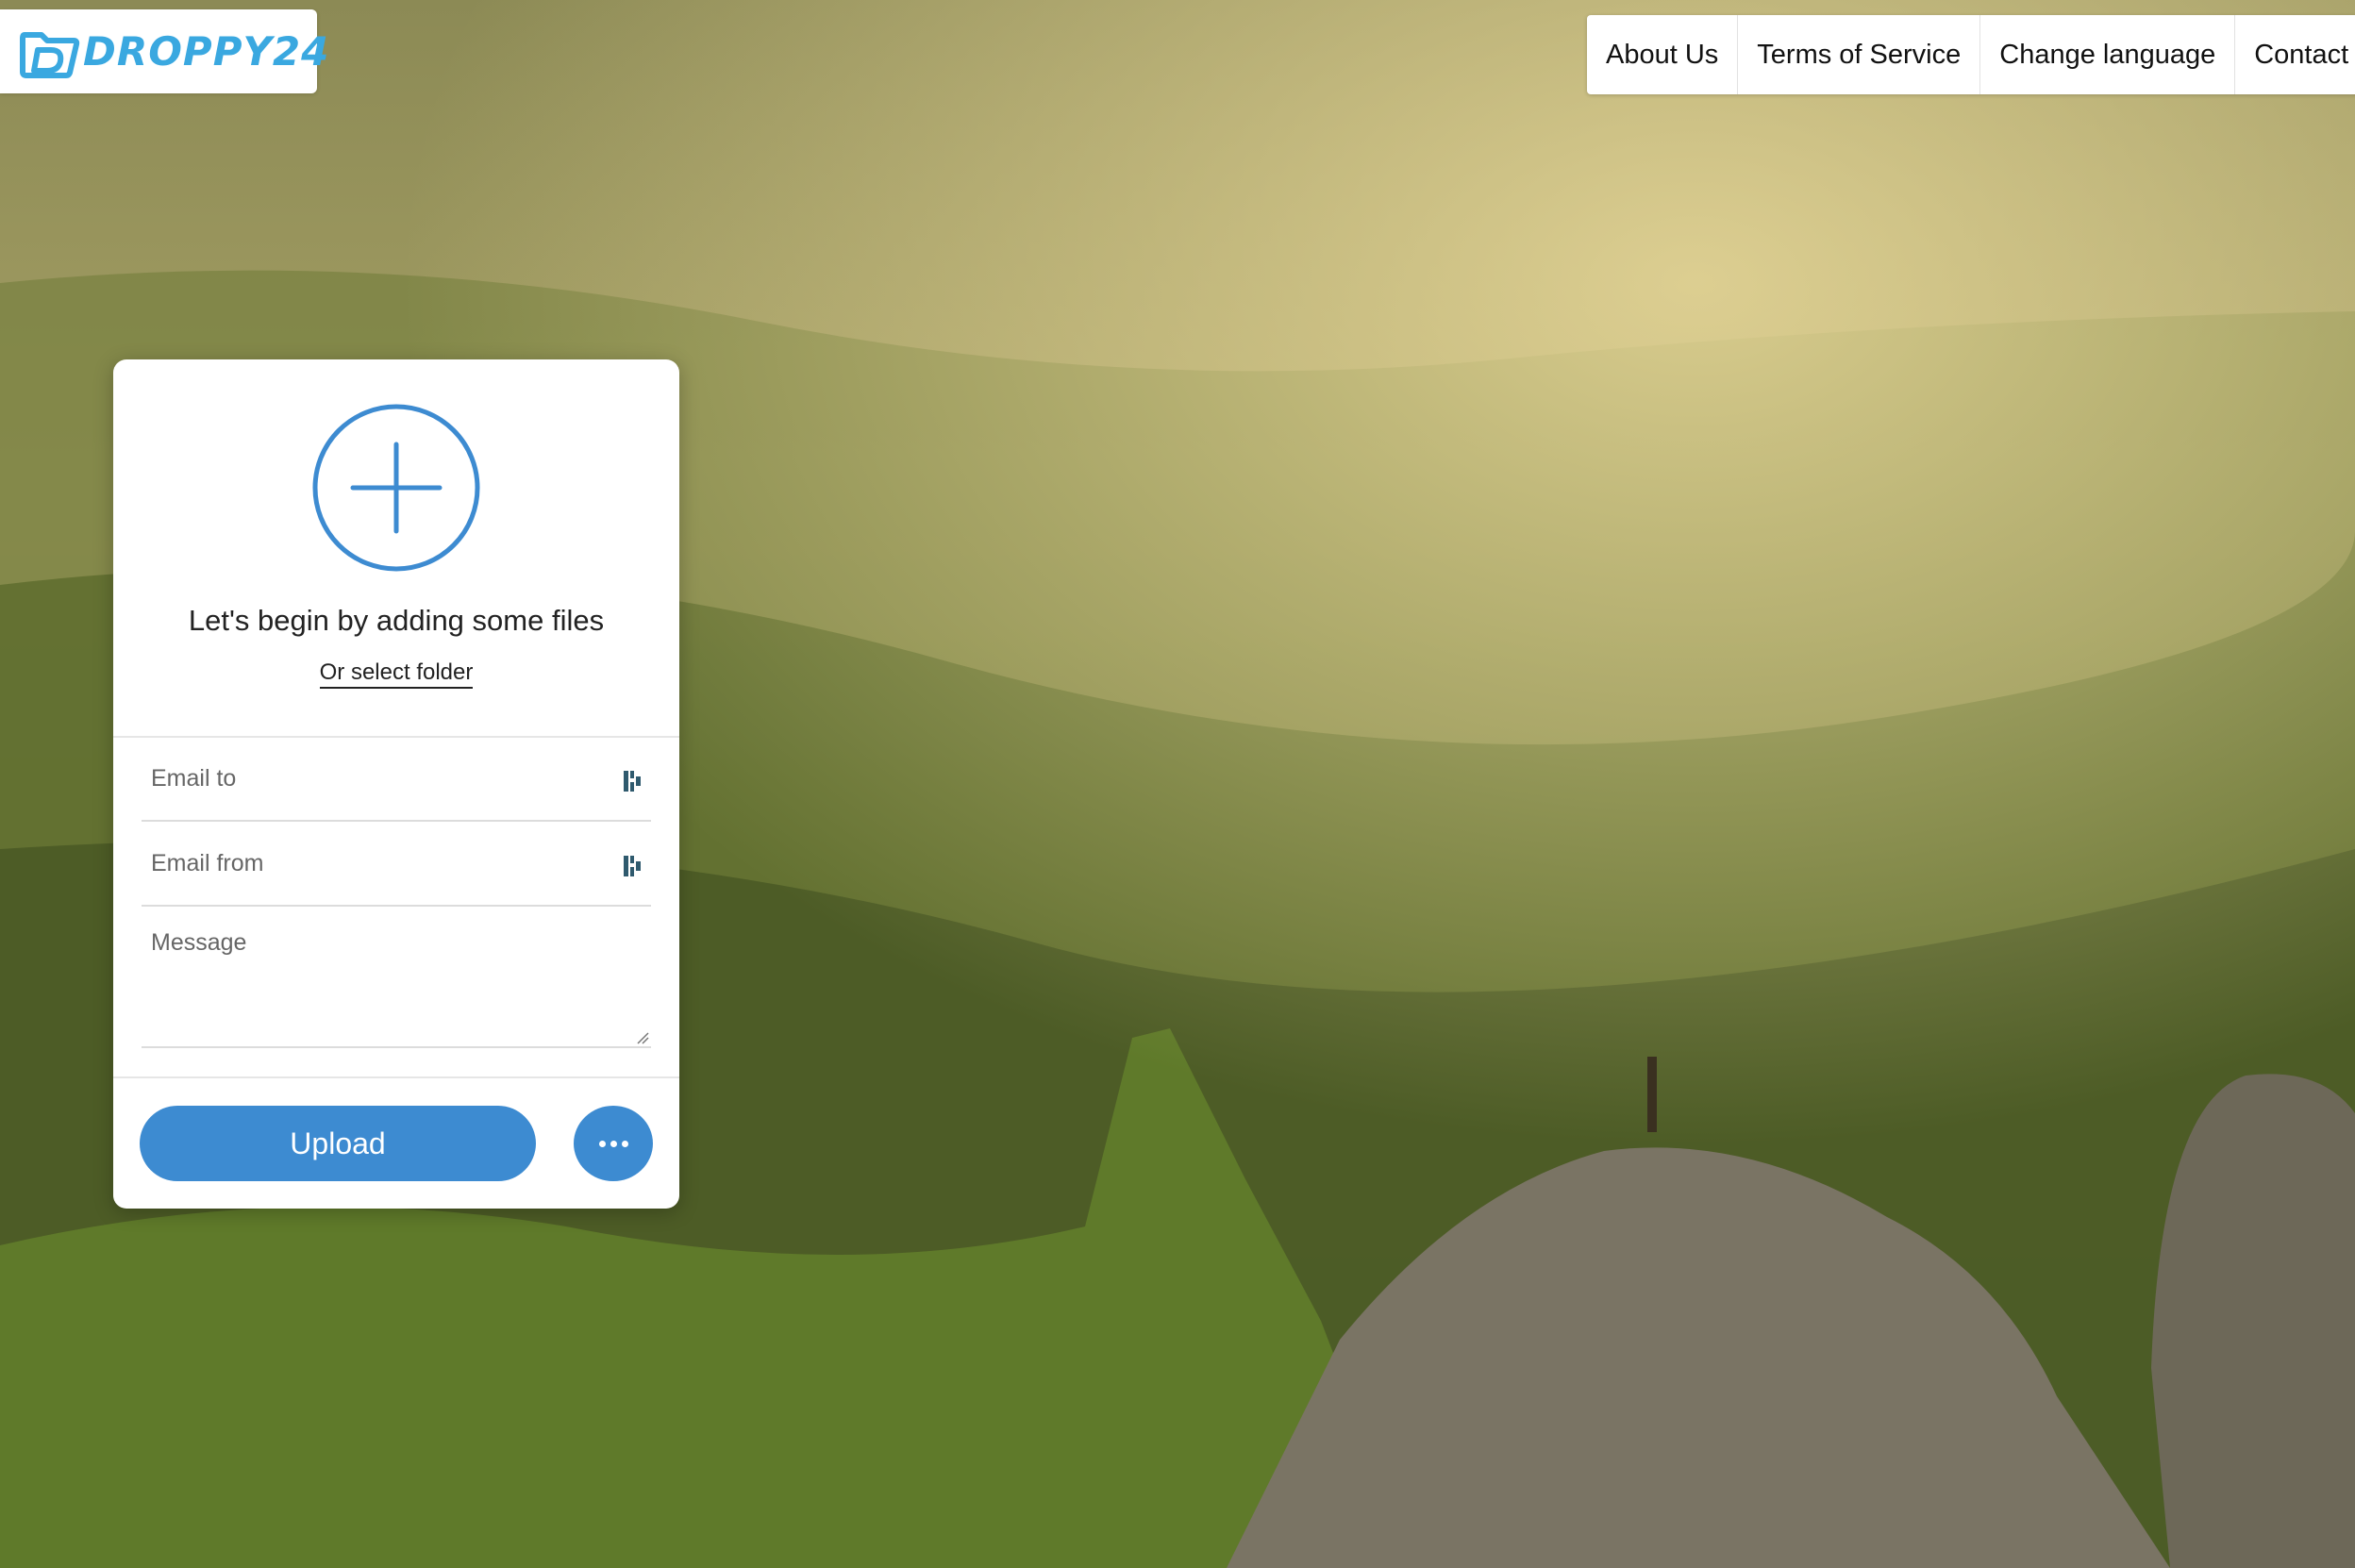 This screenshot has height=1568, width=2355. What do you see at coordinates (50, 55) in the screenshot?
I see `folder-logo-icon` at bounding box center [50, 55].